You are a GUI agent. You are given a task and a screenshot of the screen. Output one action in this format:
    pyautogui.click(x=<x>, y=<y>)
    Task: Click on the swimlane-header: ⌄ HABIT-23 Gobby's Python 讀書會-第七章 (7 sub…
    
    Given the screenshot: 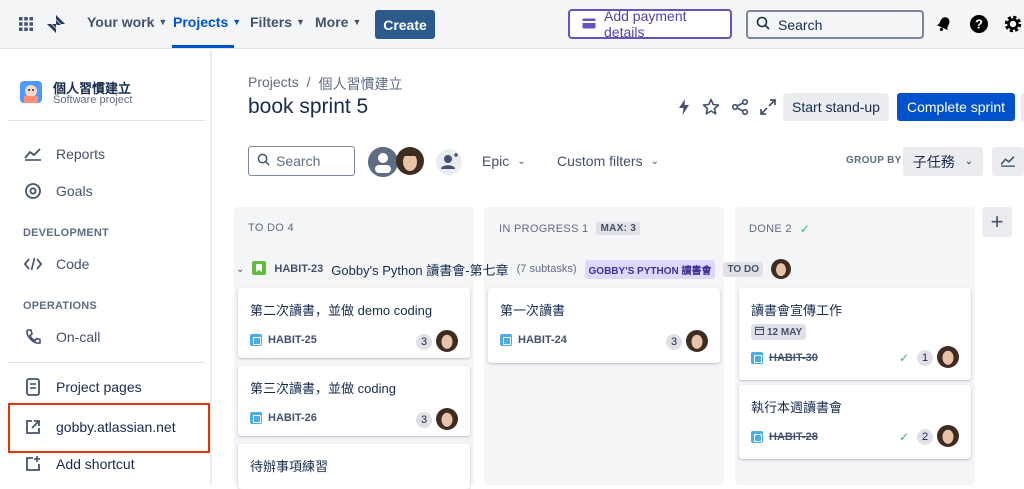 What is the action you would take?
    pyautogui.click(x=513, y=269)
    